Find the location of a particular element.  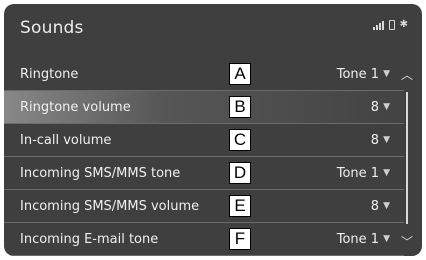

setting-row-email-tone: Incoming E-mail tone Tone 1 ▼ is located at coordinates (204, 239).